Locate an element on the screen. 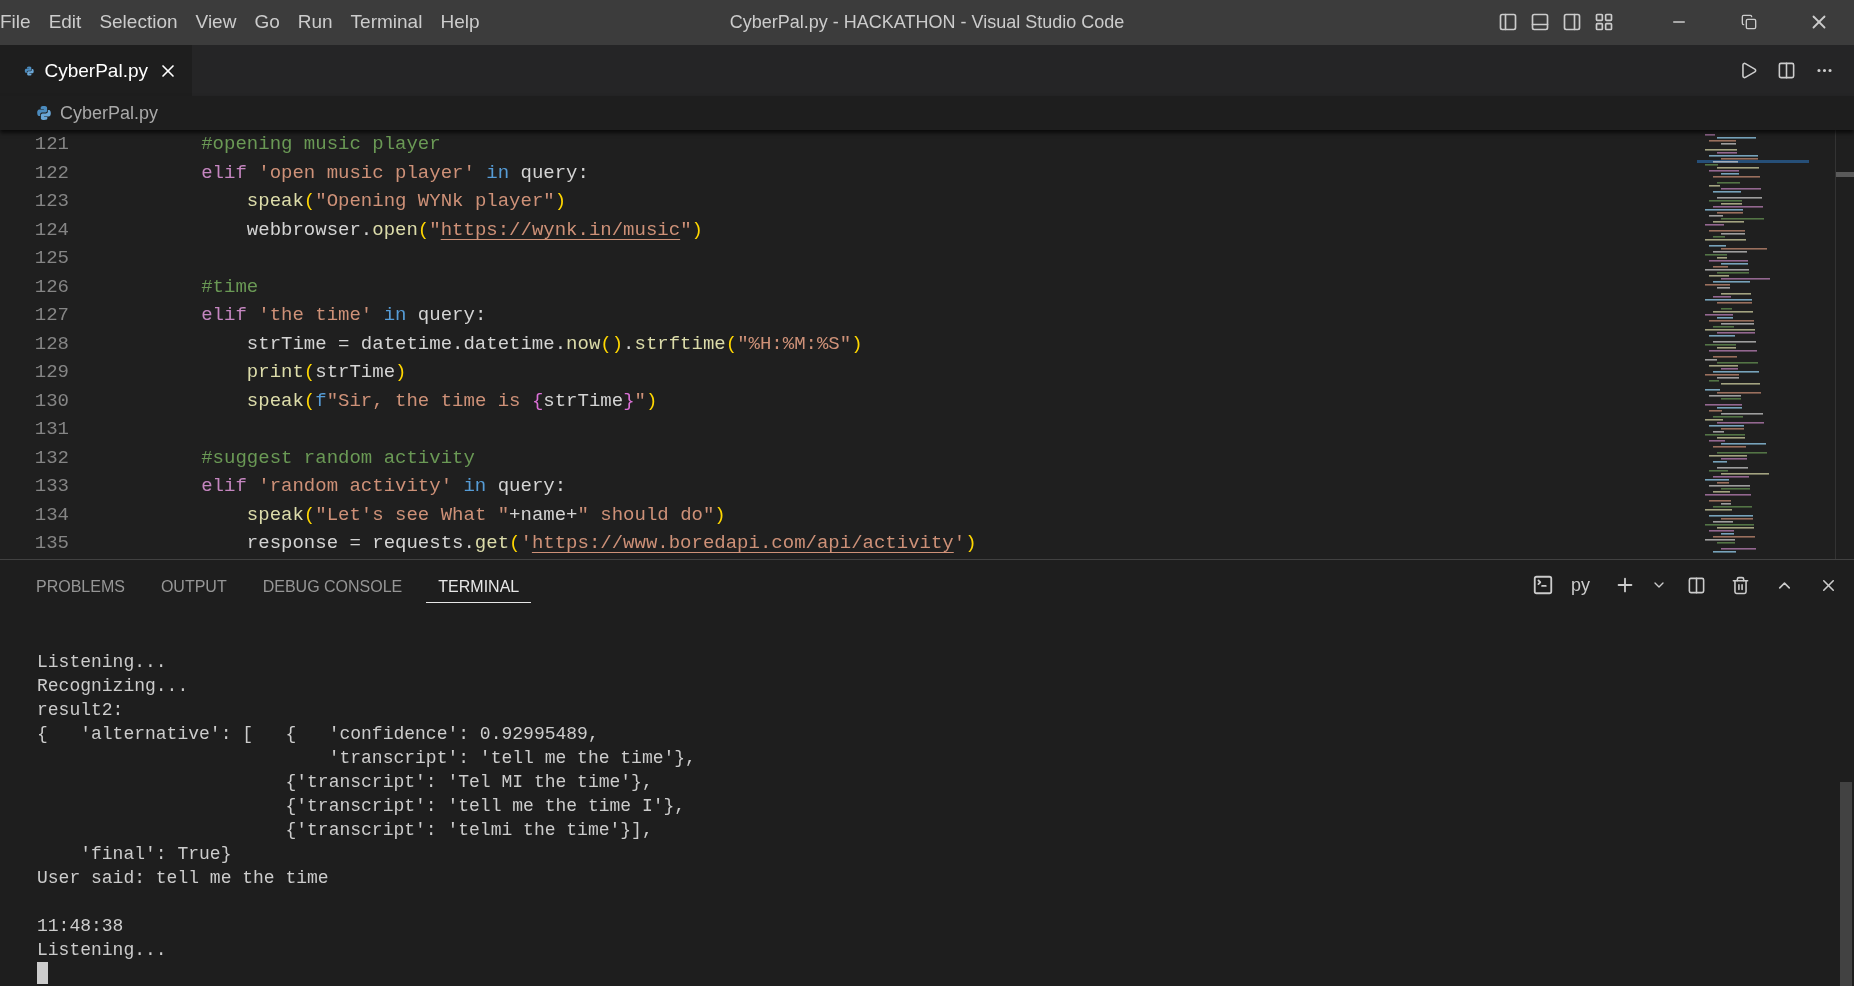 The image size is (1854, 986). menu-item: Edit is located at coordinates (65, 22).